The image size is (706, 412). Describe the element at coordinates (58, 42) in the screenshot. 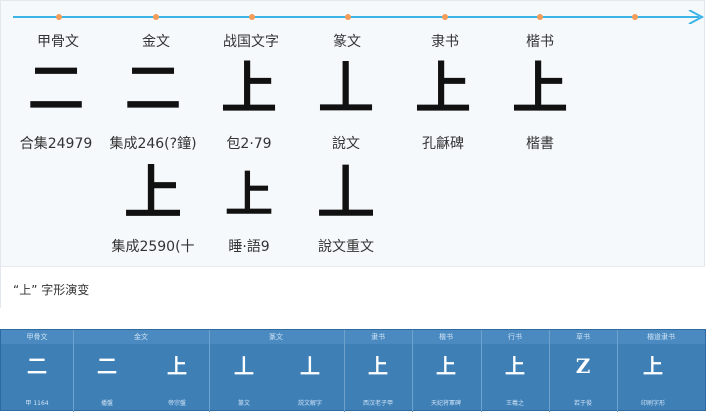

I see `era-label-oracle: 甲骨文` at that location.